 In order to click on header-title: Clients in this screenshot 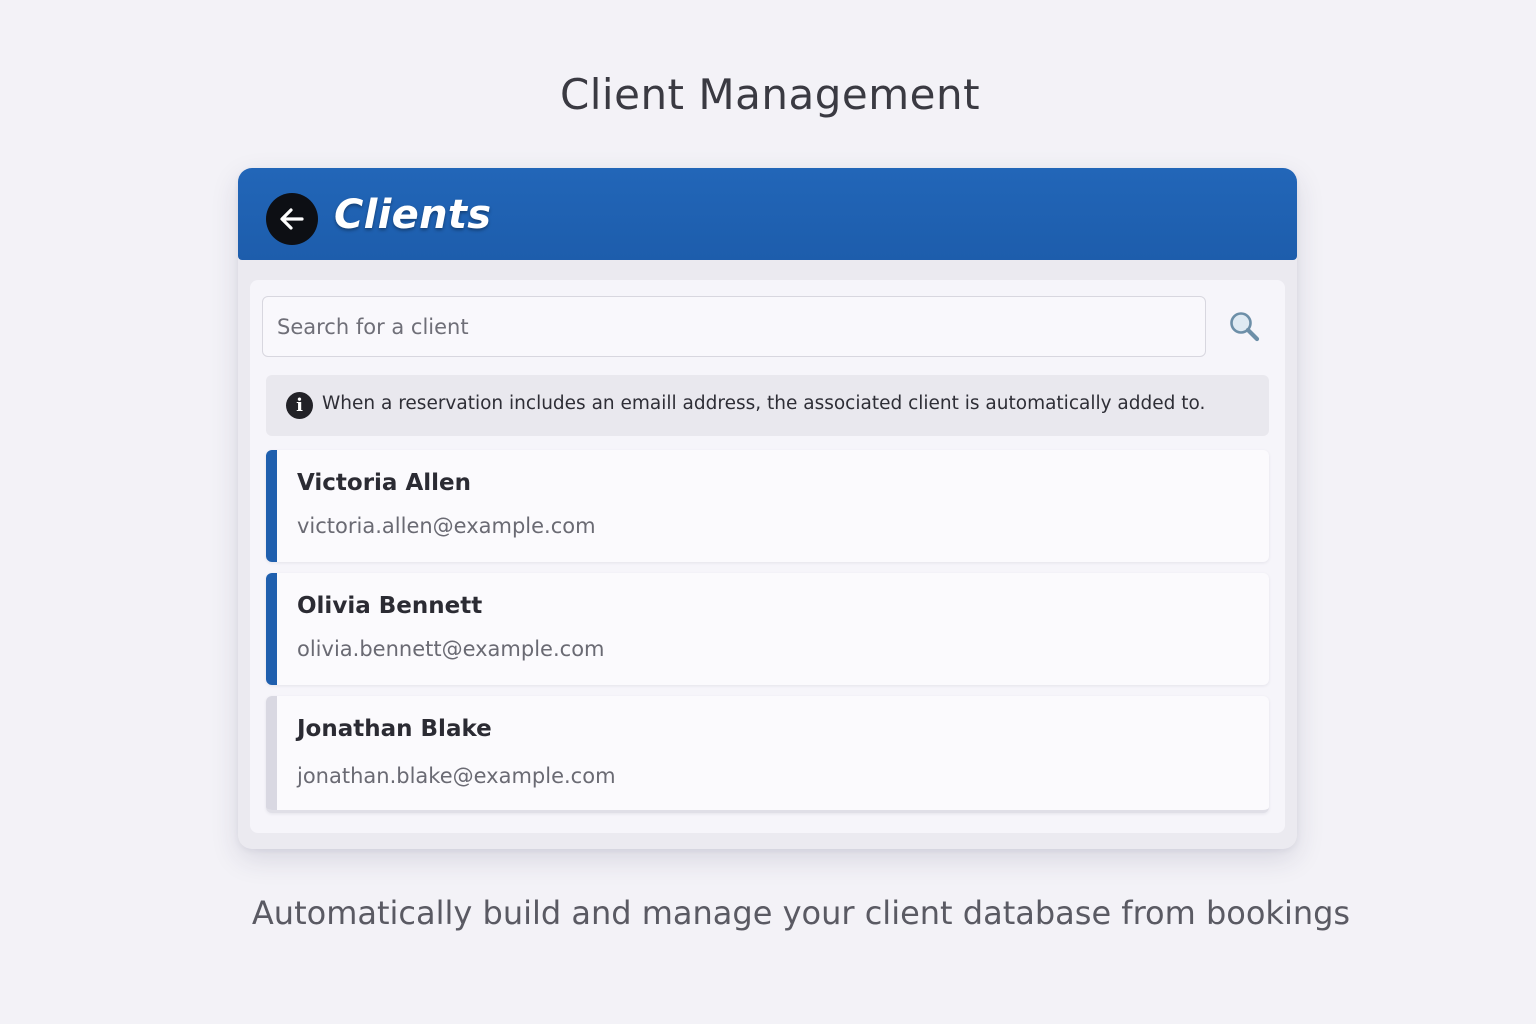, I will do `click(413, 215)`.